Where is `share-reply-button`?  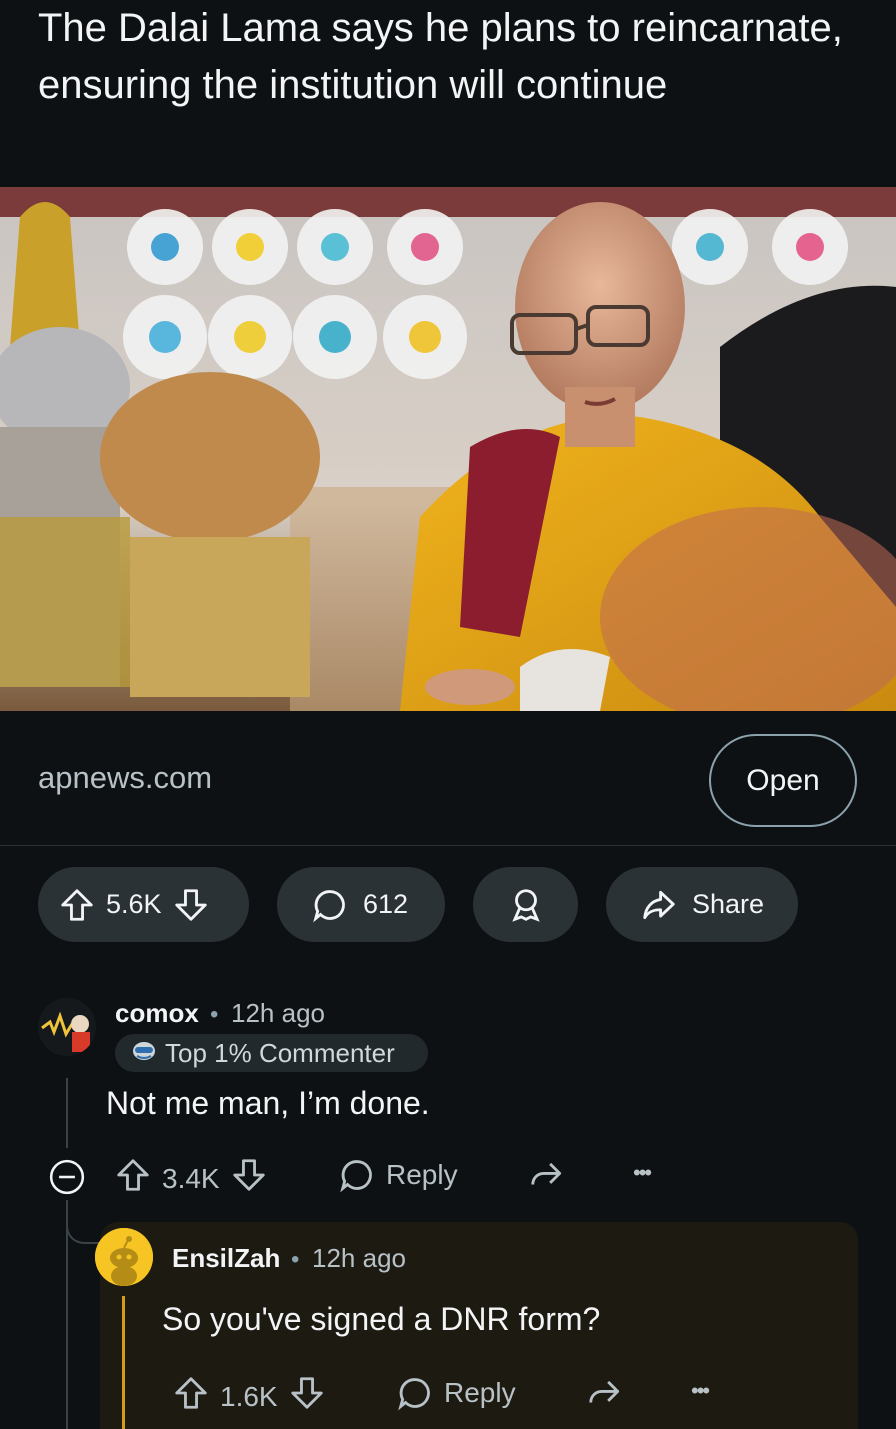 share-reply-button is located at coordinates (605, 1393).